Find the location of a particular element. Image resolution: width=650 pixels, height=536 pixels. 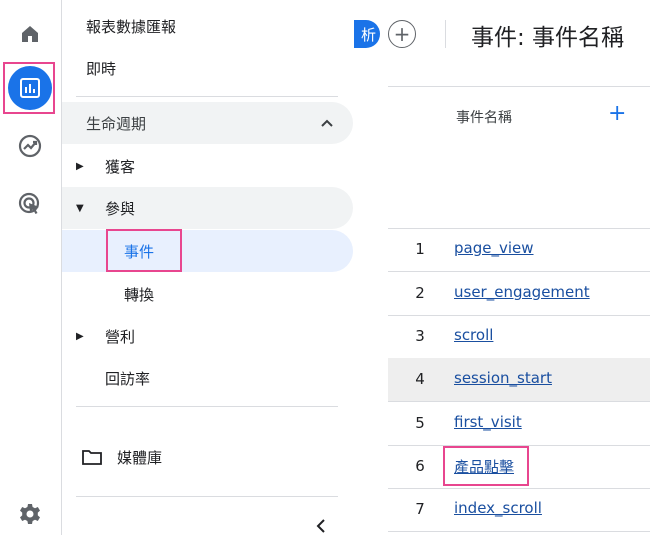

nav-retention: 回訪率 is located at coordinates (207, 378).